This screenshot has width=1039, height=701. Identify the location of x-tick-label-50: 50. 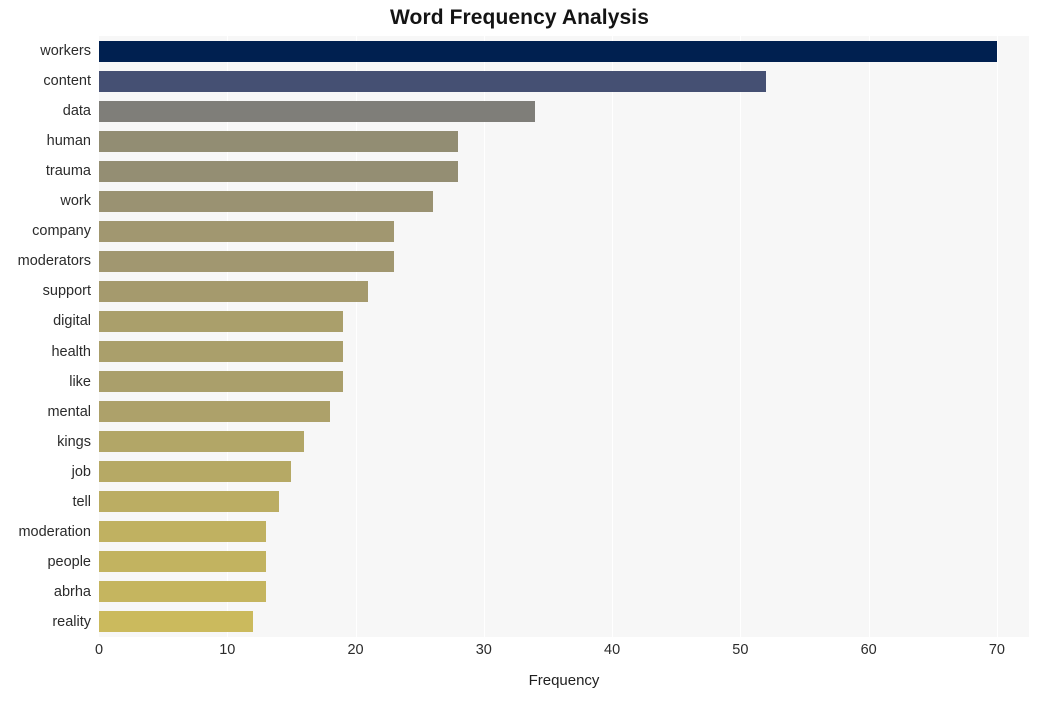
(740, 650).